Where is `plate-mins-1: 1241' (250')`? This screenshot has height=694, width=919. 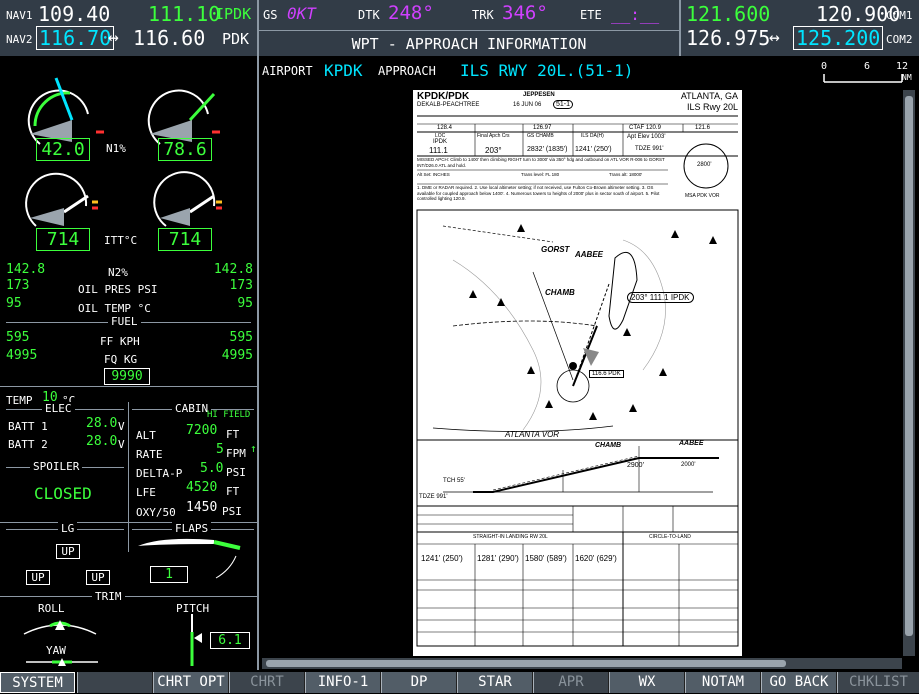 plate-mins-1: 1241' (250') is located at coordinates (442, 558).